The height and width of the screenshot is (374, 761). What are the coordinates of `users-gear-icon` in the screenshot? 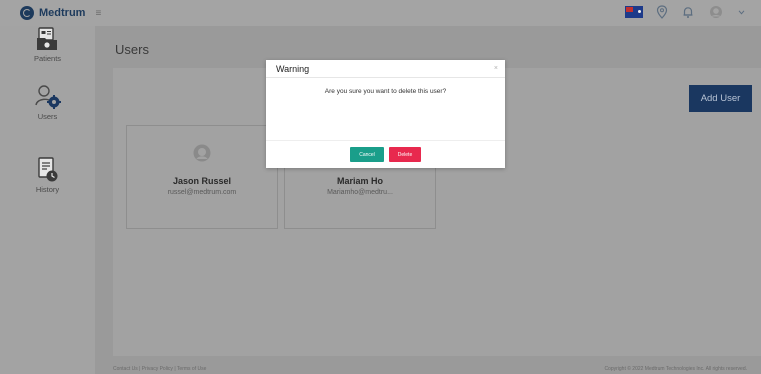 It's located at (48, 97).